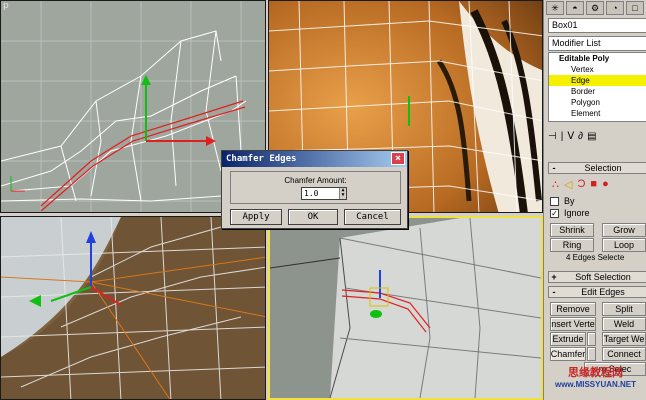  Describe the element at coordinates (597, 102) in the screenshot. I see `stack-item-polygon: Polygon` at that location.